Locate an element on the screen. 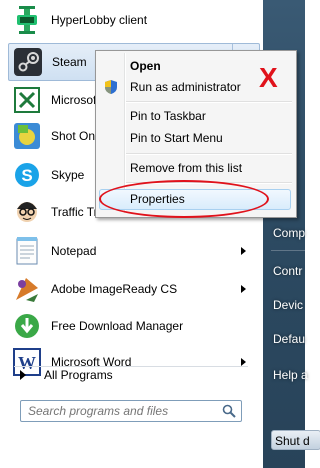  program-hyperlobby: HyperLobby client is located at coordinates (134, 20).